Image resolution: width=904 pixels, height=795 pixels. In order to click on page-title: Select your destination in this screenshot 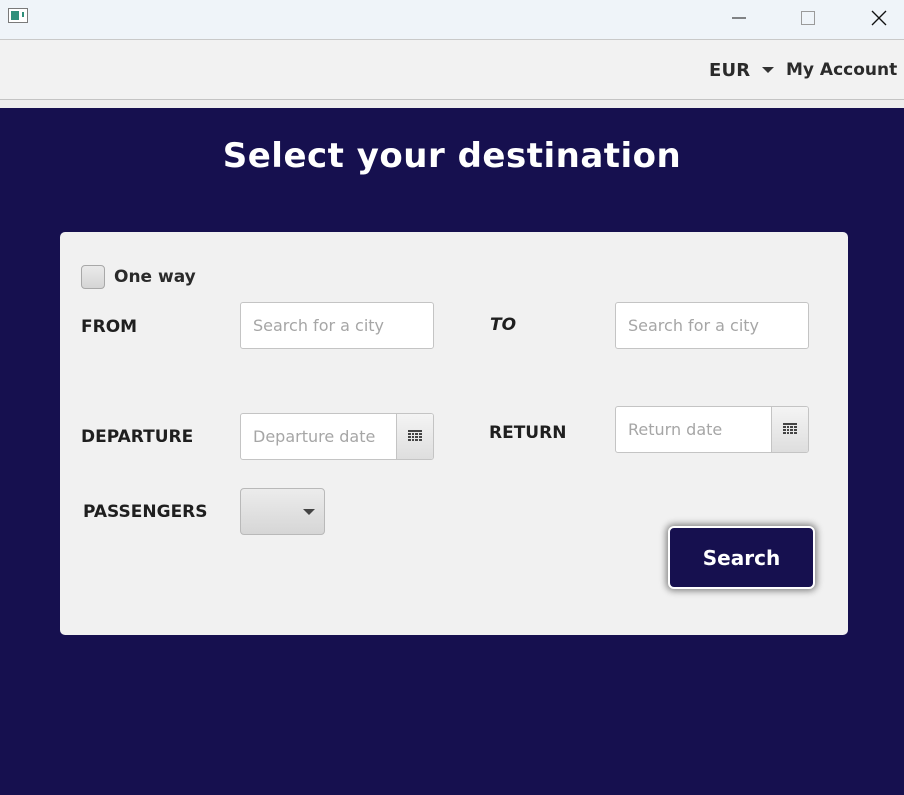, I will do `click(452, 156)`.